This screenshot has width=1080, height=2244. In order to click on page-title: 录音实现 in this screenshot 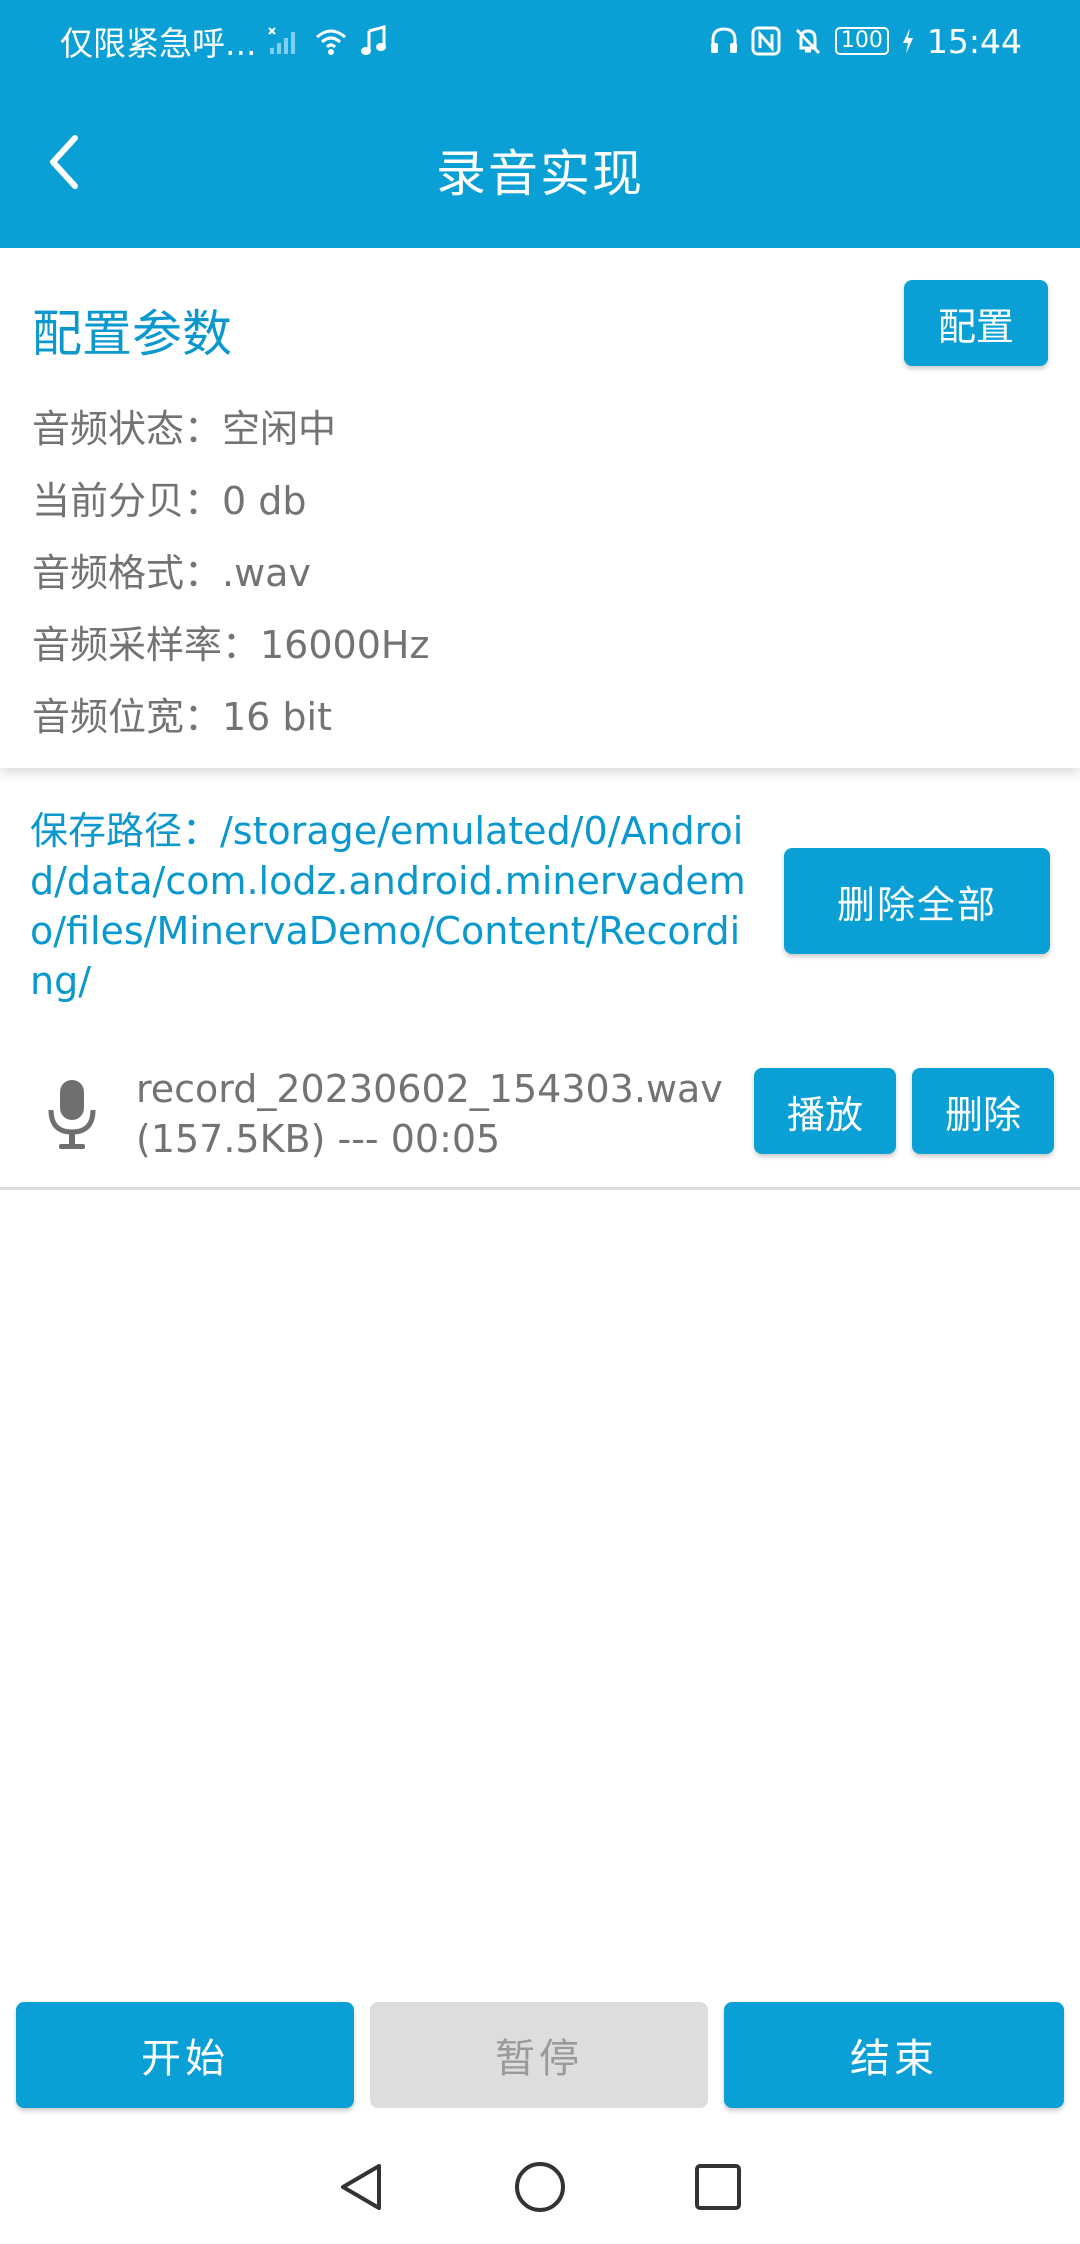, I will do `click(540, 174)`.